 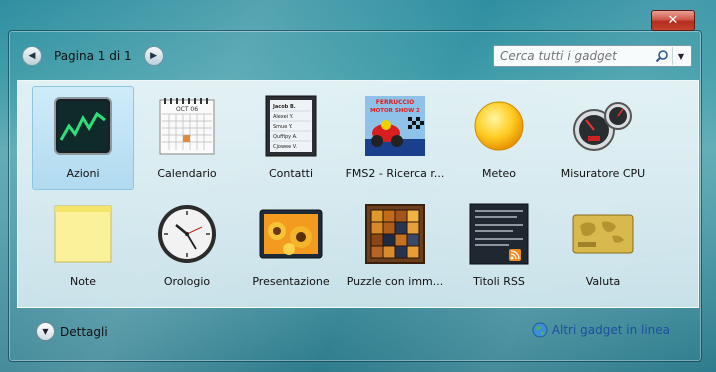 What do you see at coordinates (395, 111) in the screenshot?
I see `banner-line: MOTOR SHOW 2` at bounding box center [395, 111].